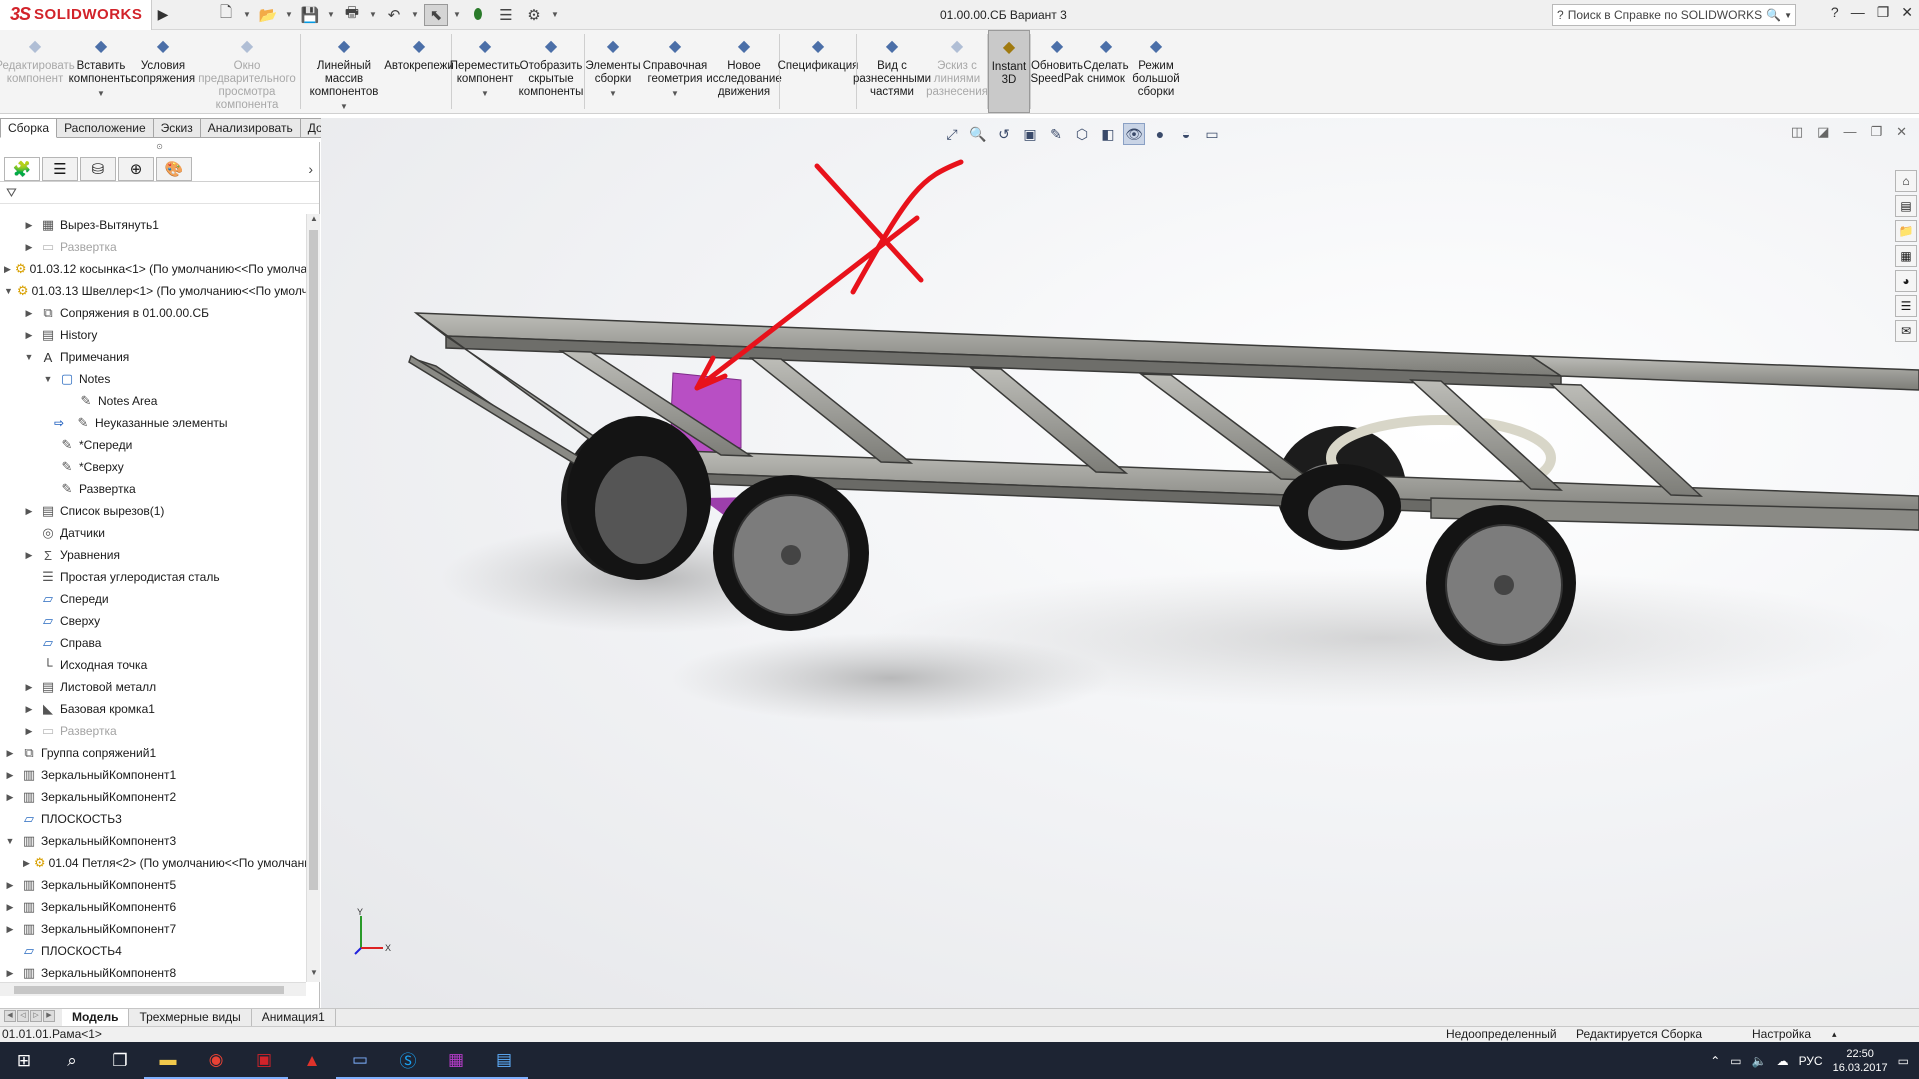  What do you see at coordinates (1212, 134) in the screenshot?
I see `view-settings-icon: ▭` at bounding box center [1212, 134].